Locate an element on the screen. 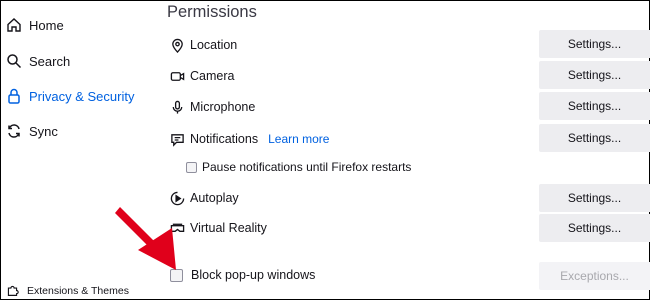  sidebar-item-extensions-themes: Extensions & Themes is located at coordinates (67, 290).